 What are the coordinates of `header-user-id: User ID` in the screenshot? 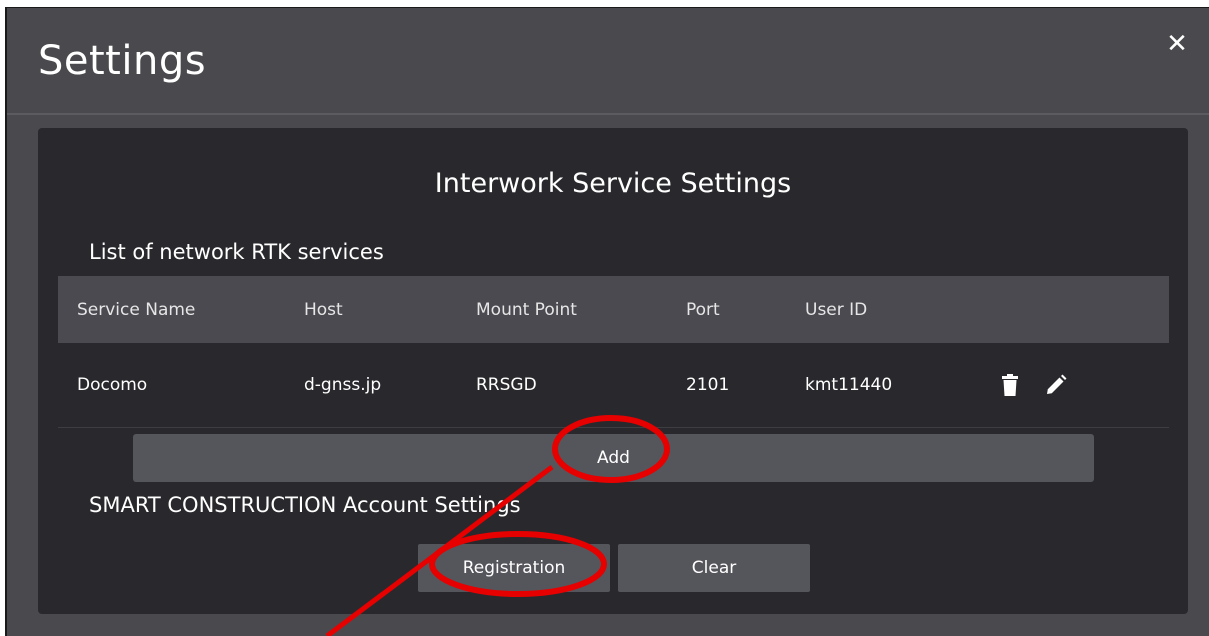 It's located at (836, 309).